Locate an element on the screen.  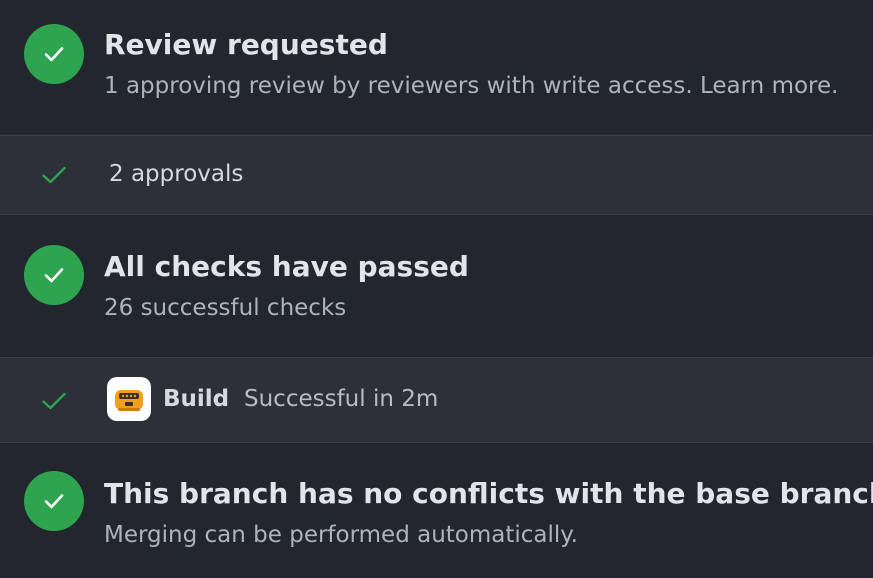
checks-title: All checks have passed is located at coordinates (286, 266).